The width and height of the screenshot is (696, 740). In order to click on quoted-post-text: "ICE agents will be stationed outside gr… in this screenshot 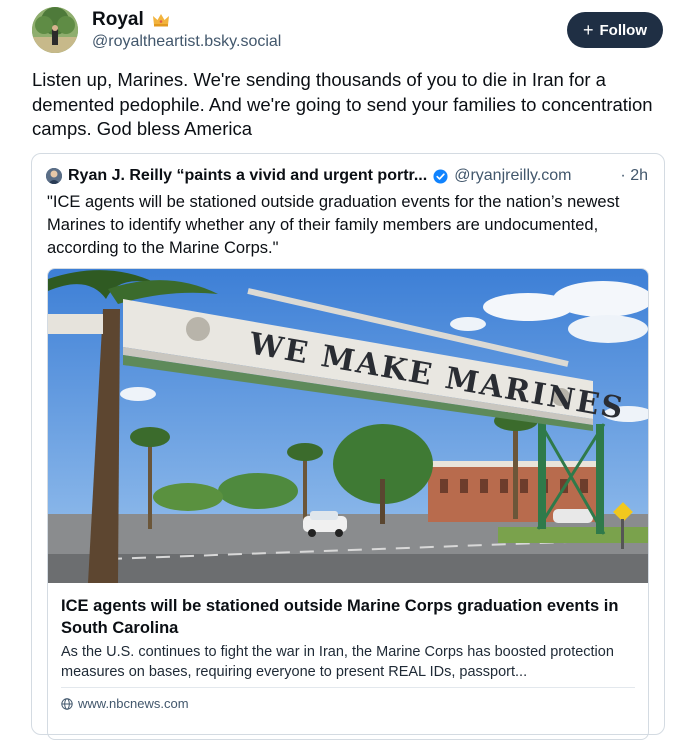, I will do `click(333, 225)`.